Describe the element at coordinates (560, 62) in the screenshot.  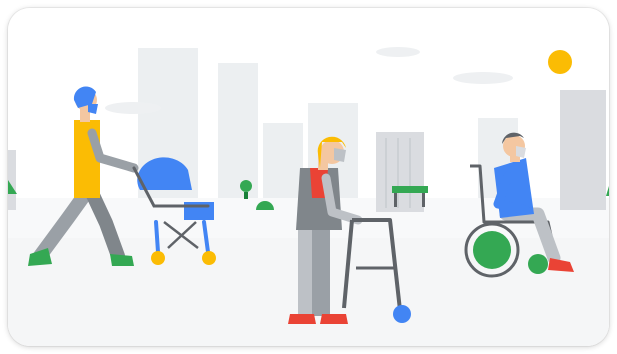
I see `sun-icon` at that location.